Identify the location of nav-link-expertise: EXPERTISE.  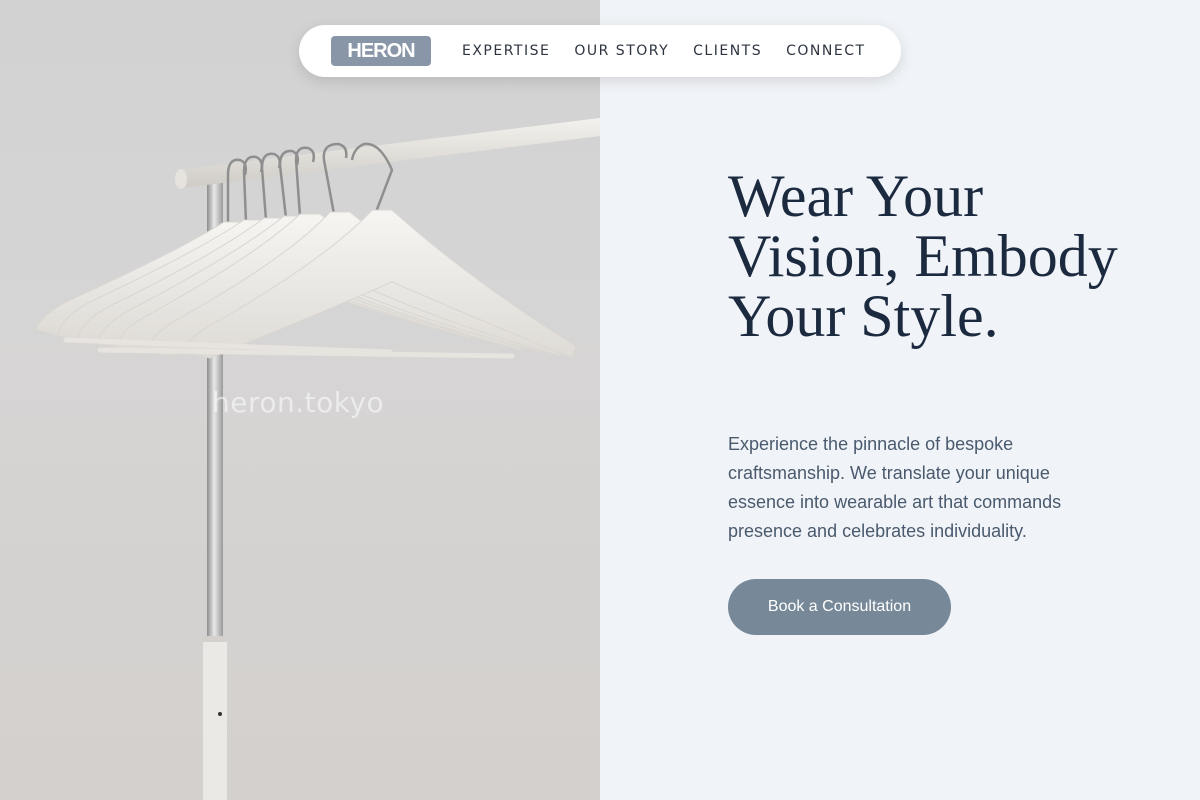
(506, 51).